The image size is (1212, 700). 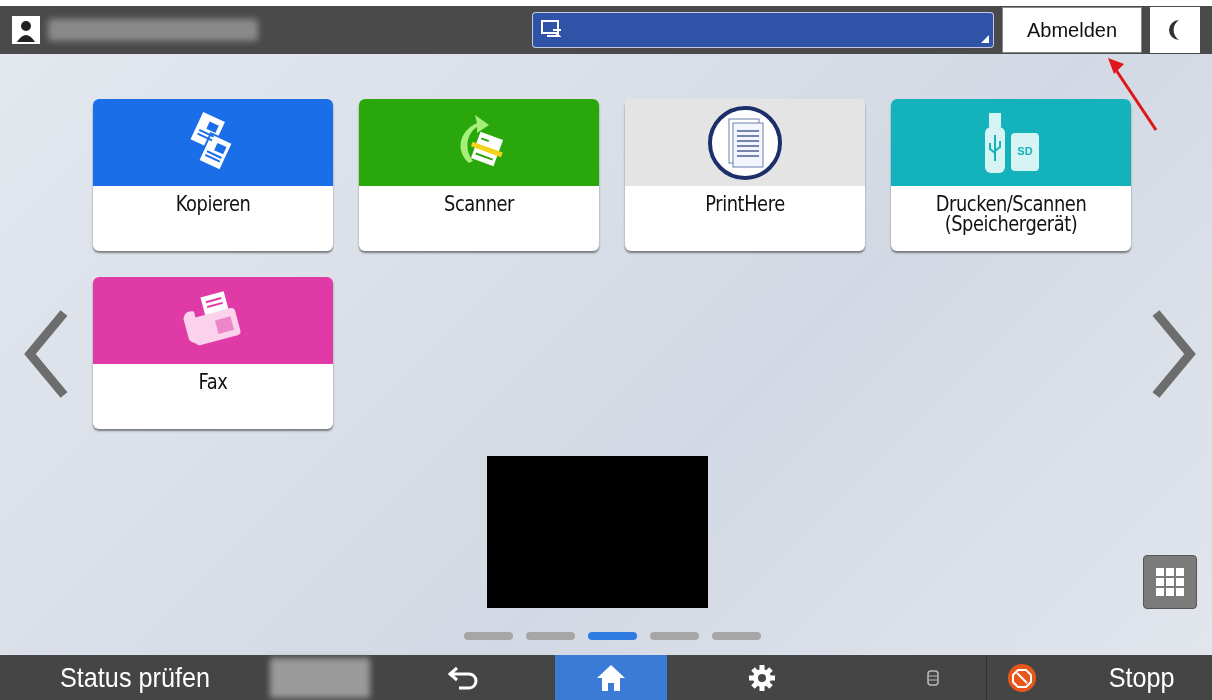 I want to click on next-page-button, so click(x=1174, y=354).